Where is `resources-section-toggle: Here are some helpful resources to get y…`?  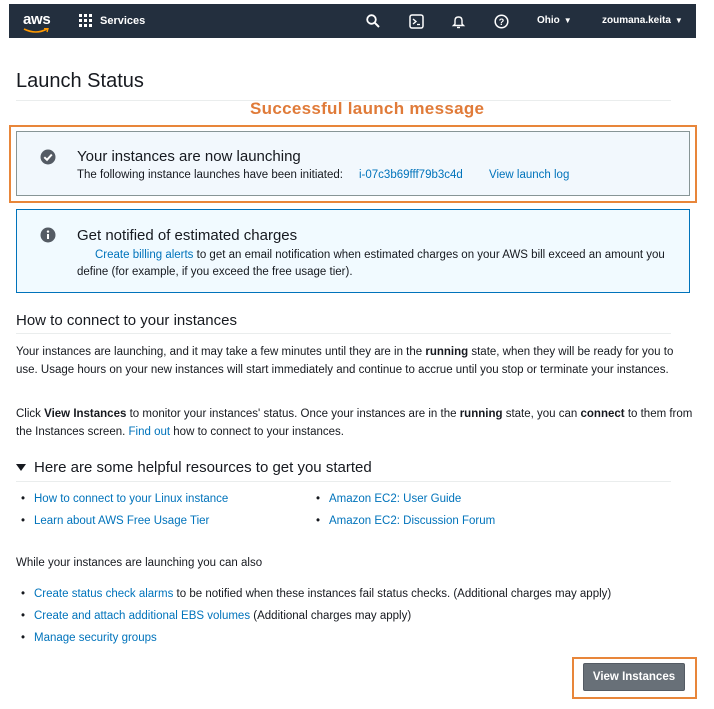
resources-section-toggle: Here are some helpful resources to get y… is located at coordinates (194, 467).